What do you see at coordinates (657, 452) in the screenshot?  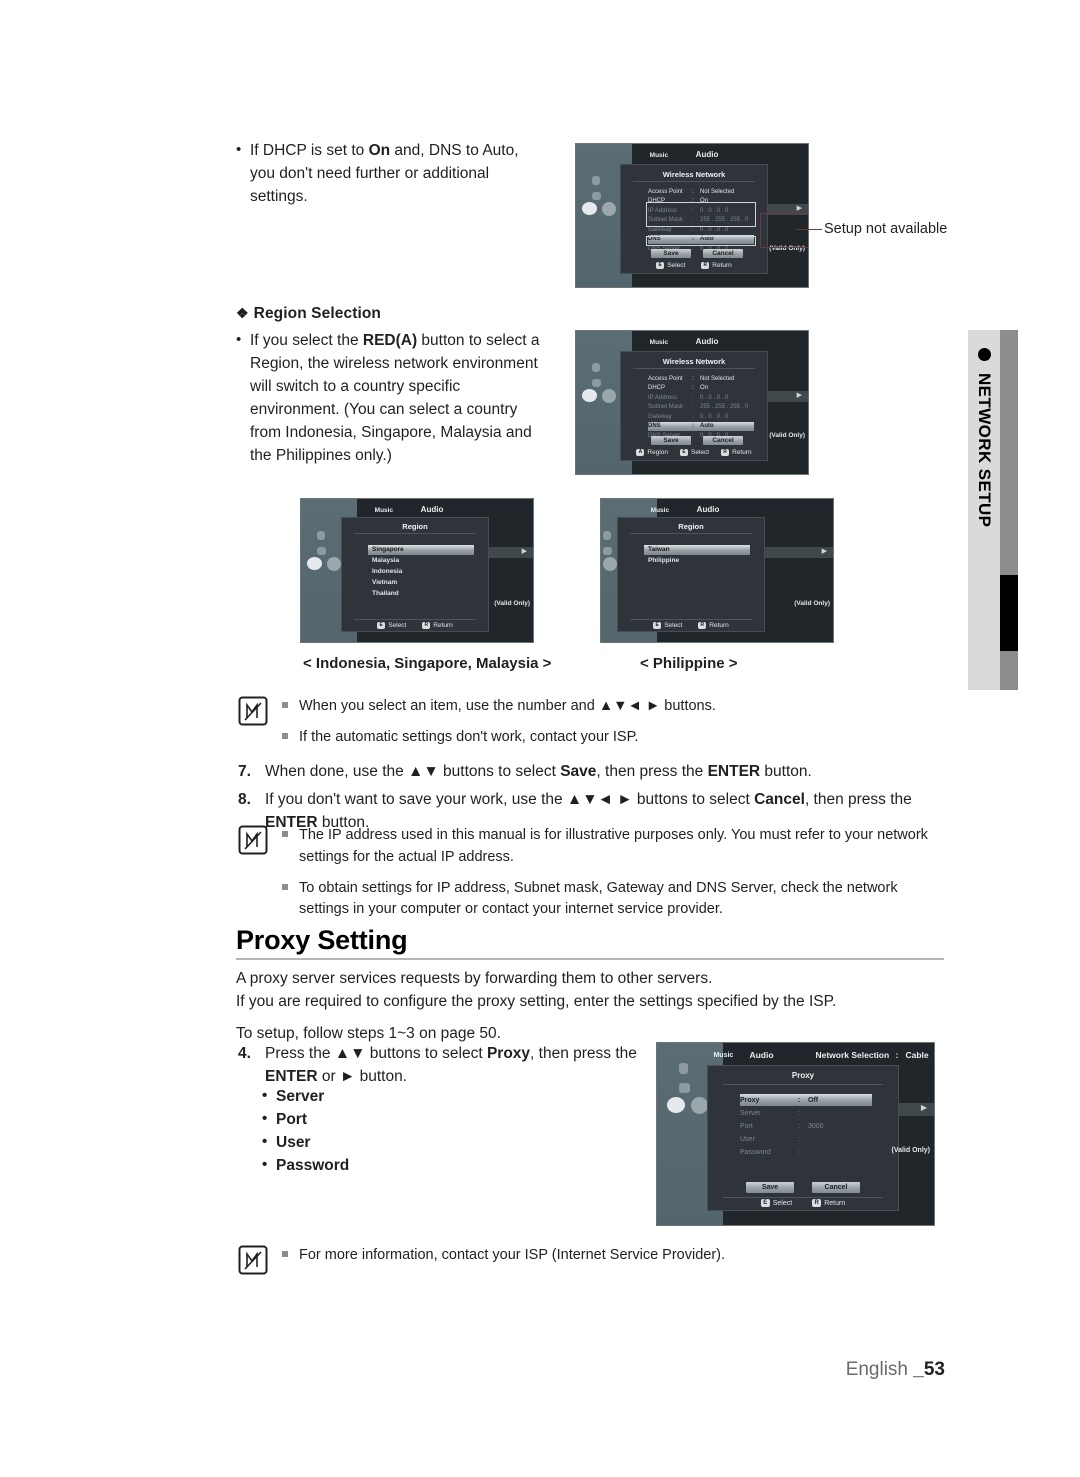 I see `dialog-footer-label: Region` at bounding box center [657, 452].